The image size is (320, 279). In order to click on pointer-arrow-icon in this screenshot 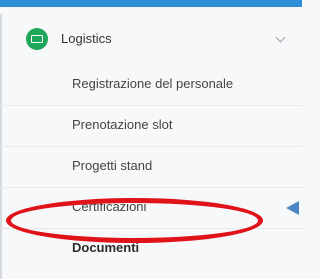, I will do `click(292, 208)`.